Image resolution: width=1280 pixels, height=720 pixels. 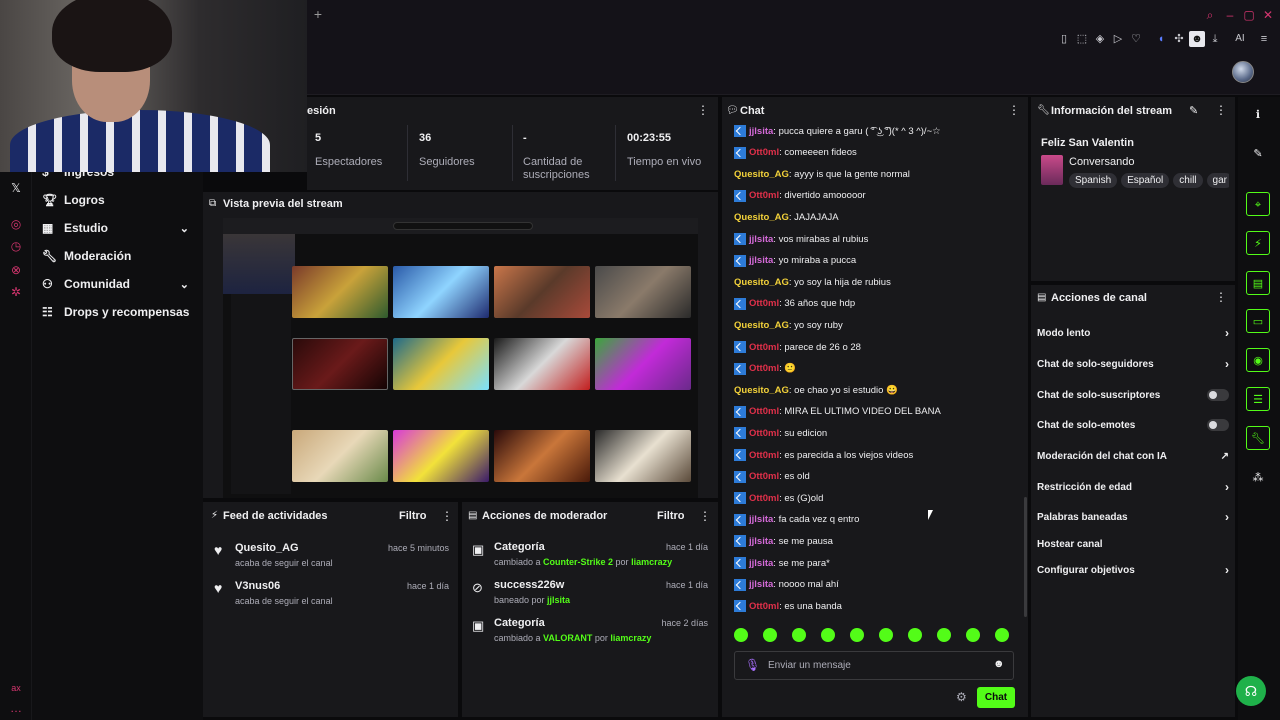 I want to click on share-icon: ⁂, so click(x=1258, y=478).